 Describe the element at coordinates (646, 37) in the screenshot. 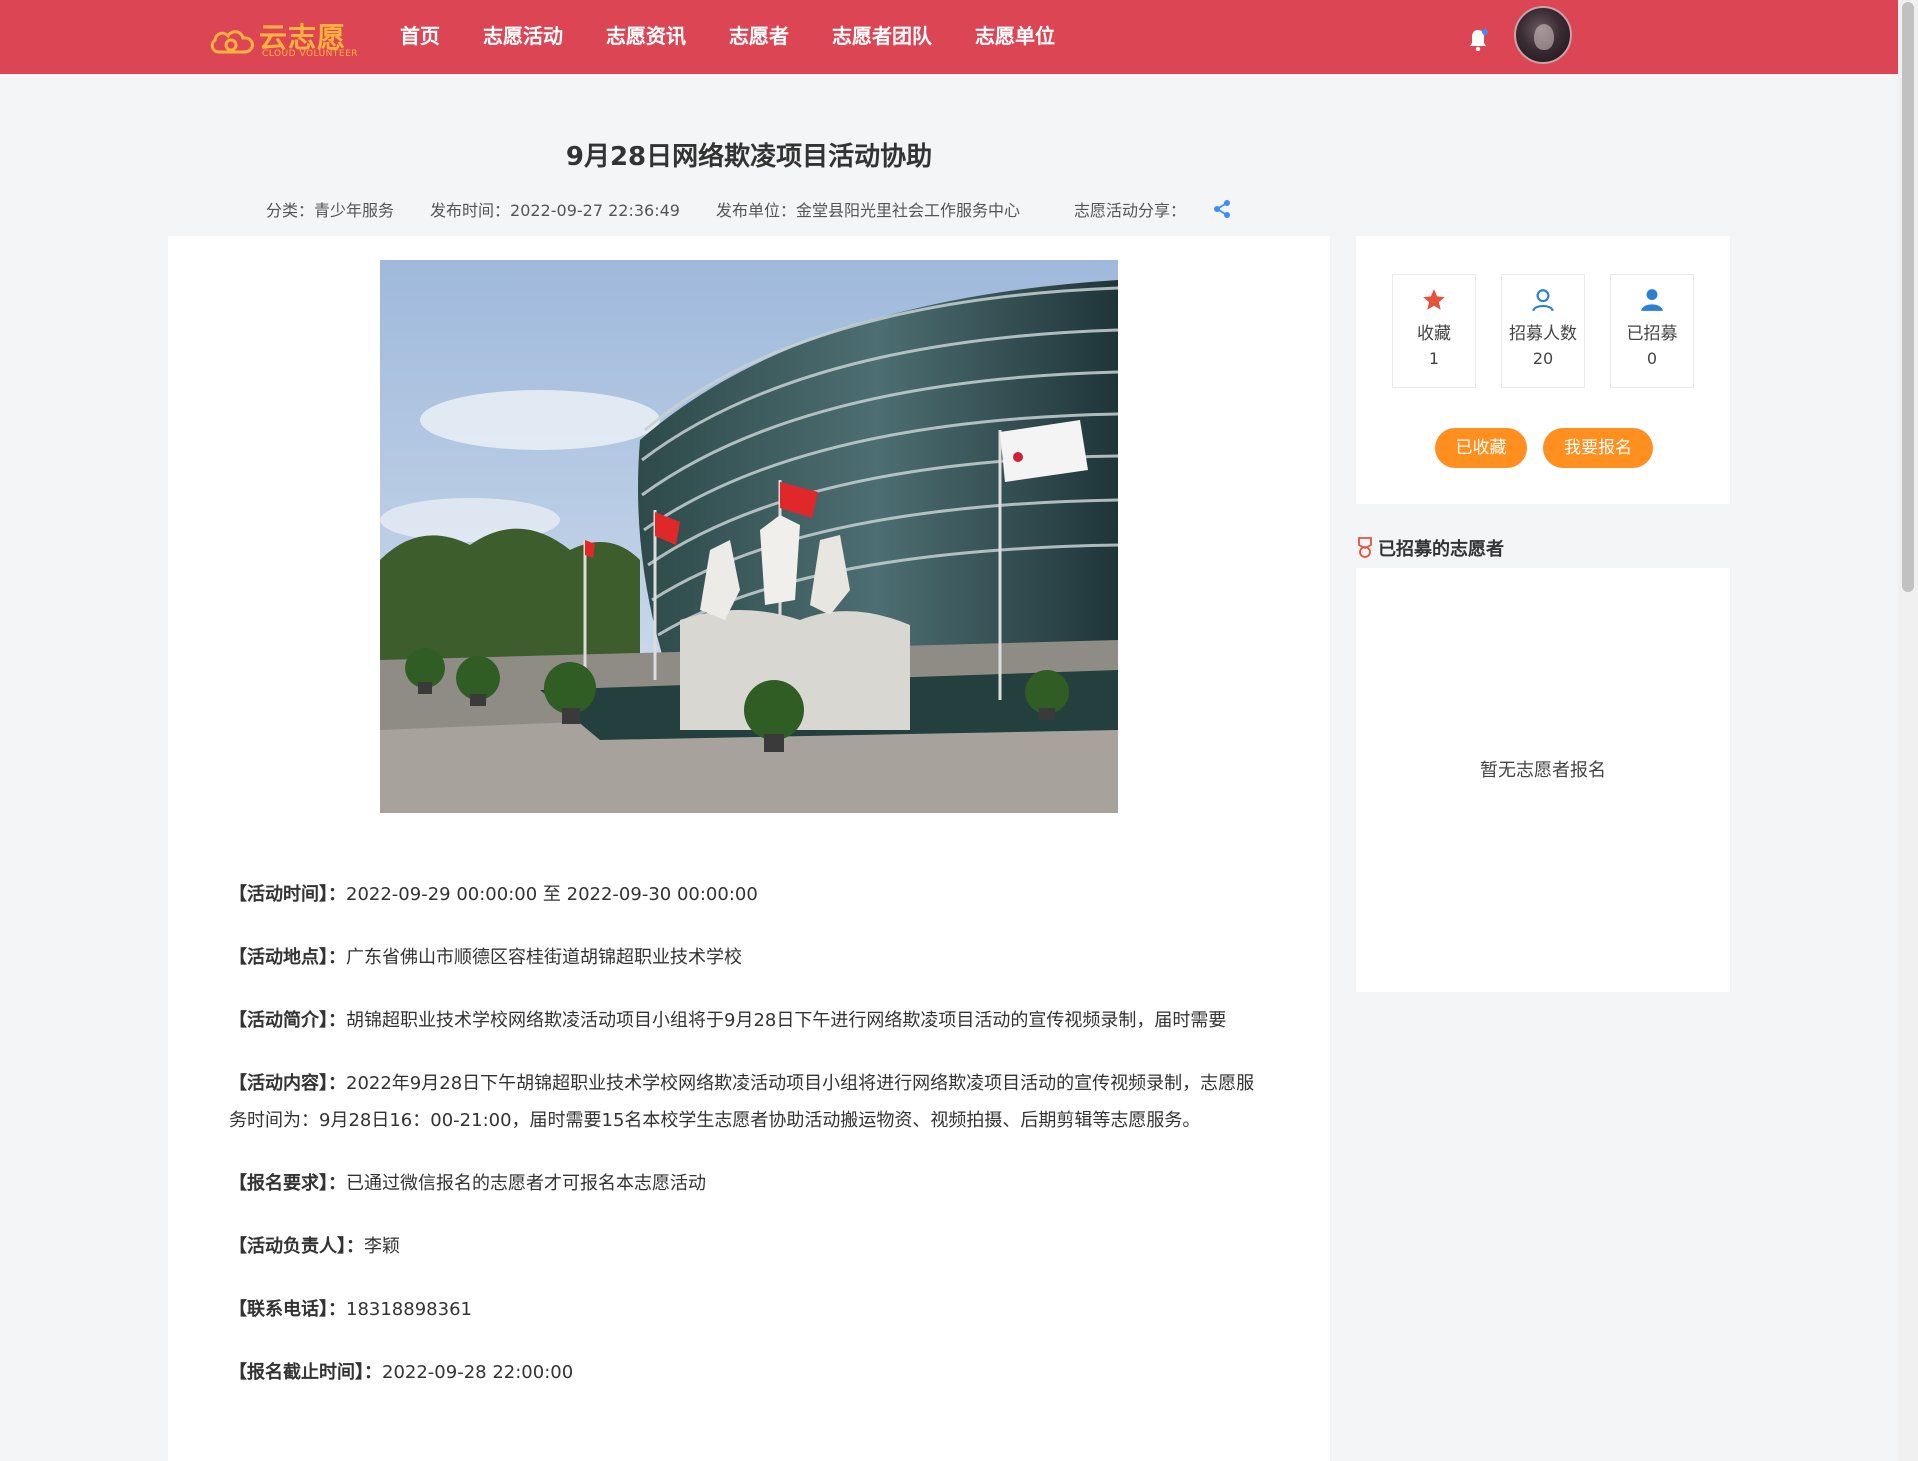

I see `nav-news: 志愿资讯` at that location.